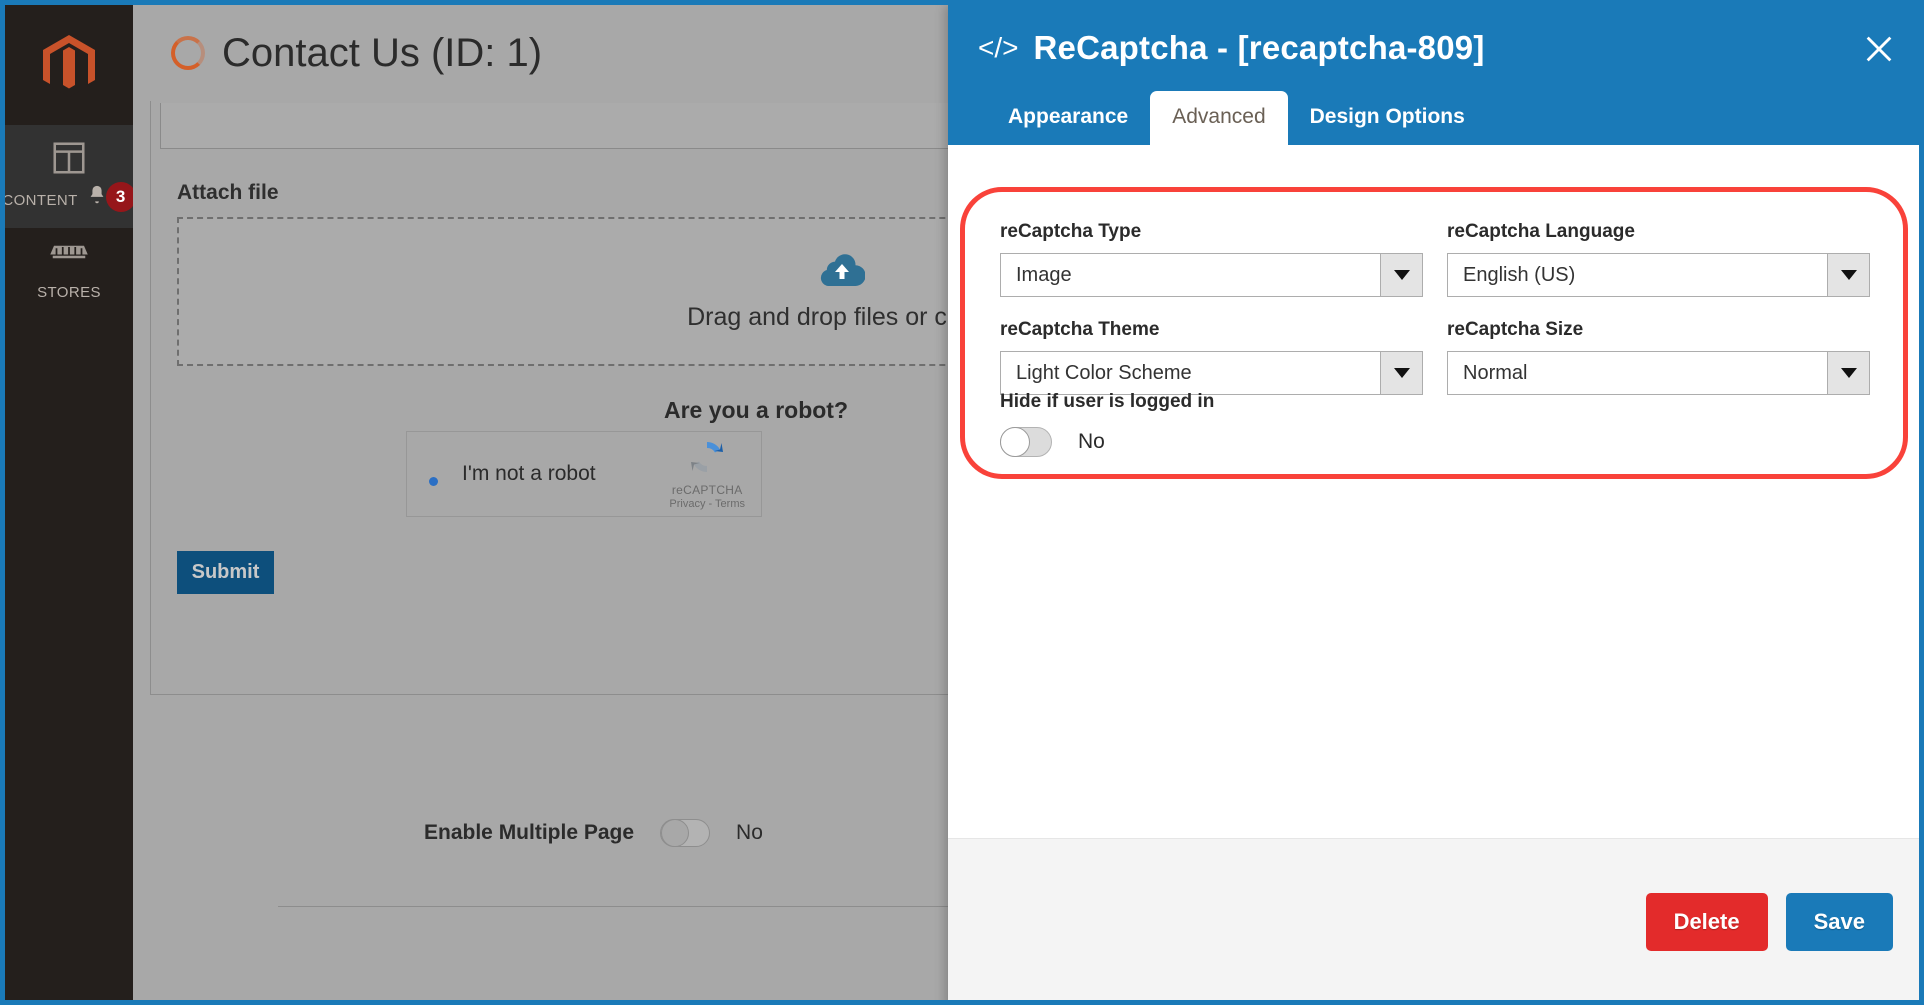  I want to click on enable-multiple-page-toggle, so click(685, 833).